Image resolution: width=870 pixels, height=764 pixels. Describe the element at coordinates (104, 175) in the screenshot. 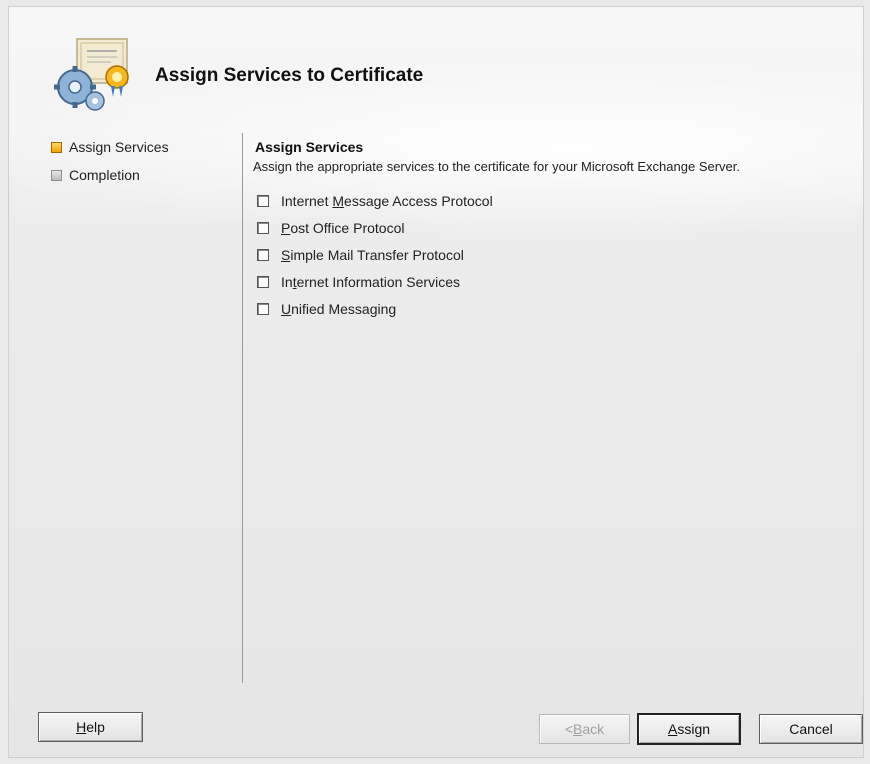

I see `step-label: Completion` at that location.